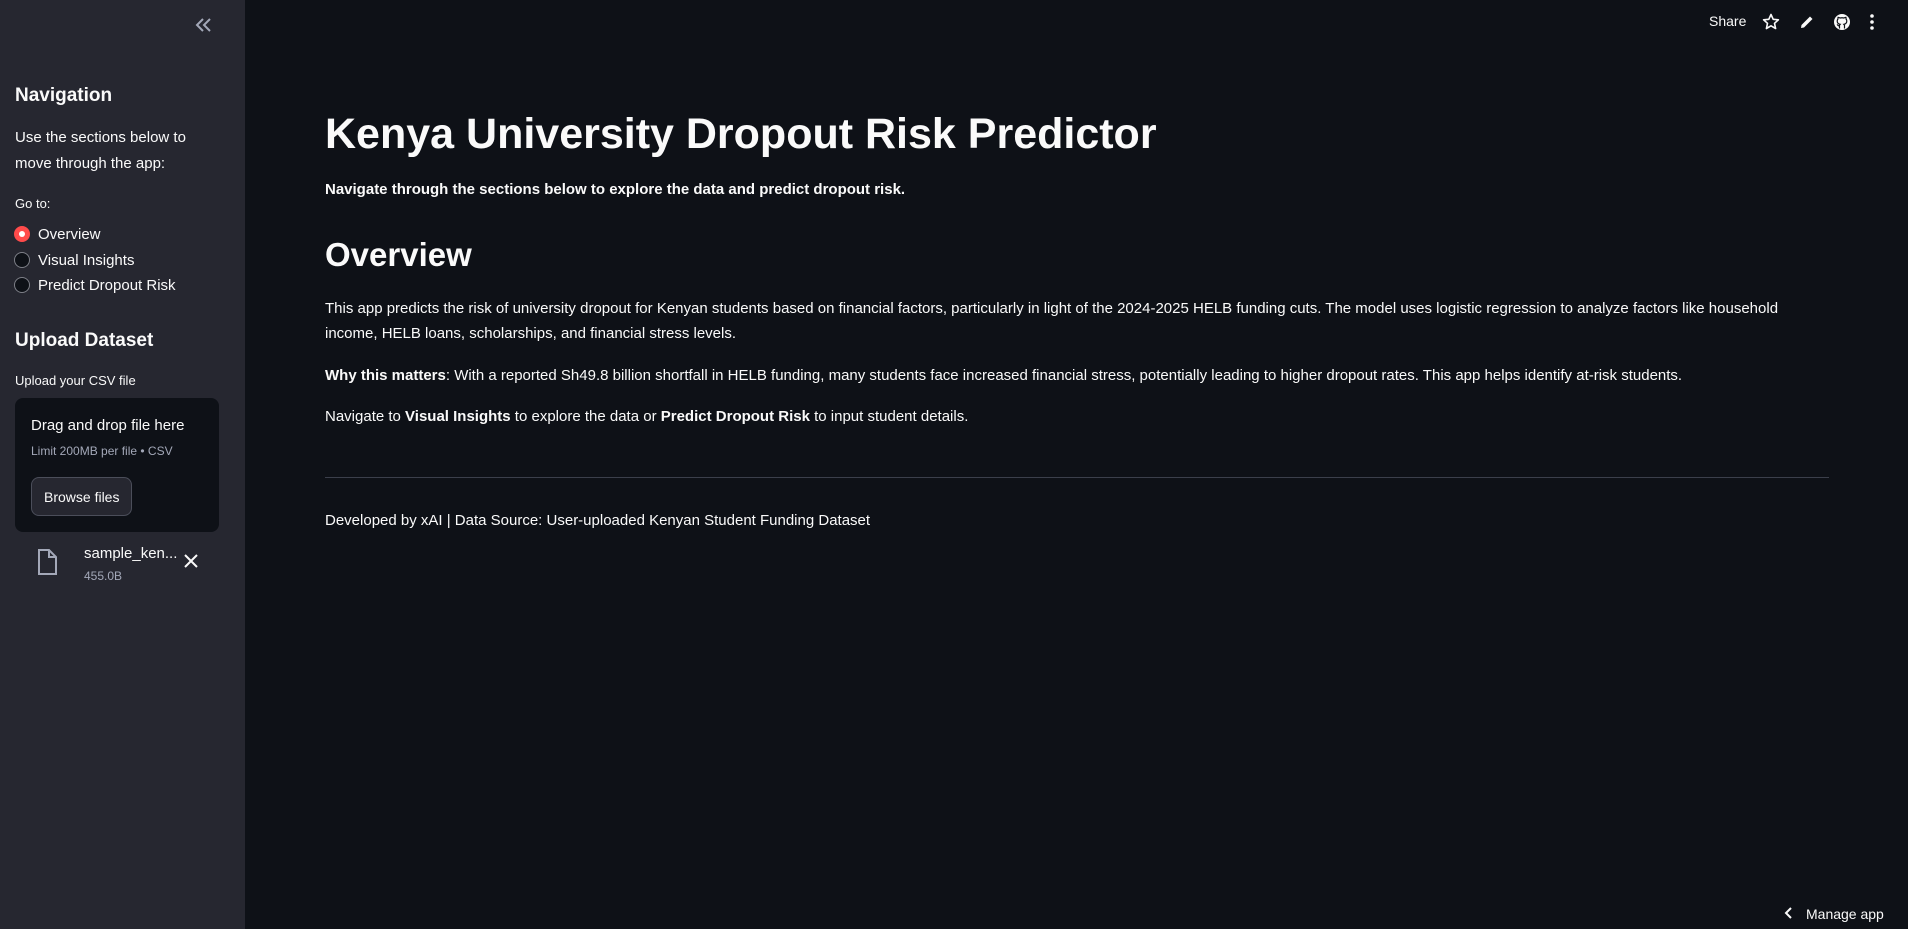  Describe the element at coordinates (385, 375) in the screenshot. I see `why-matters-label: Why this matters` at that location.